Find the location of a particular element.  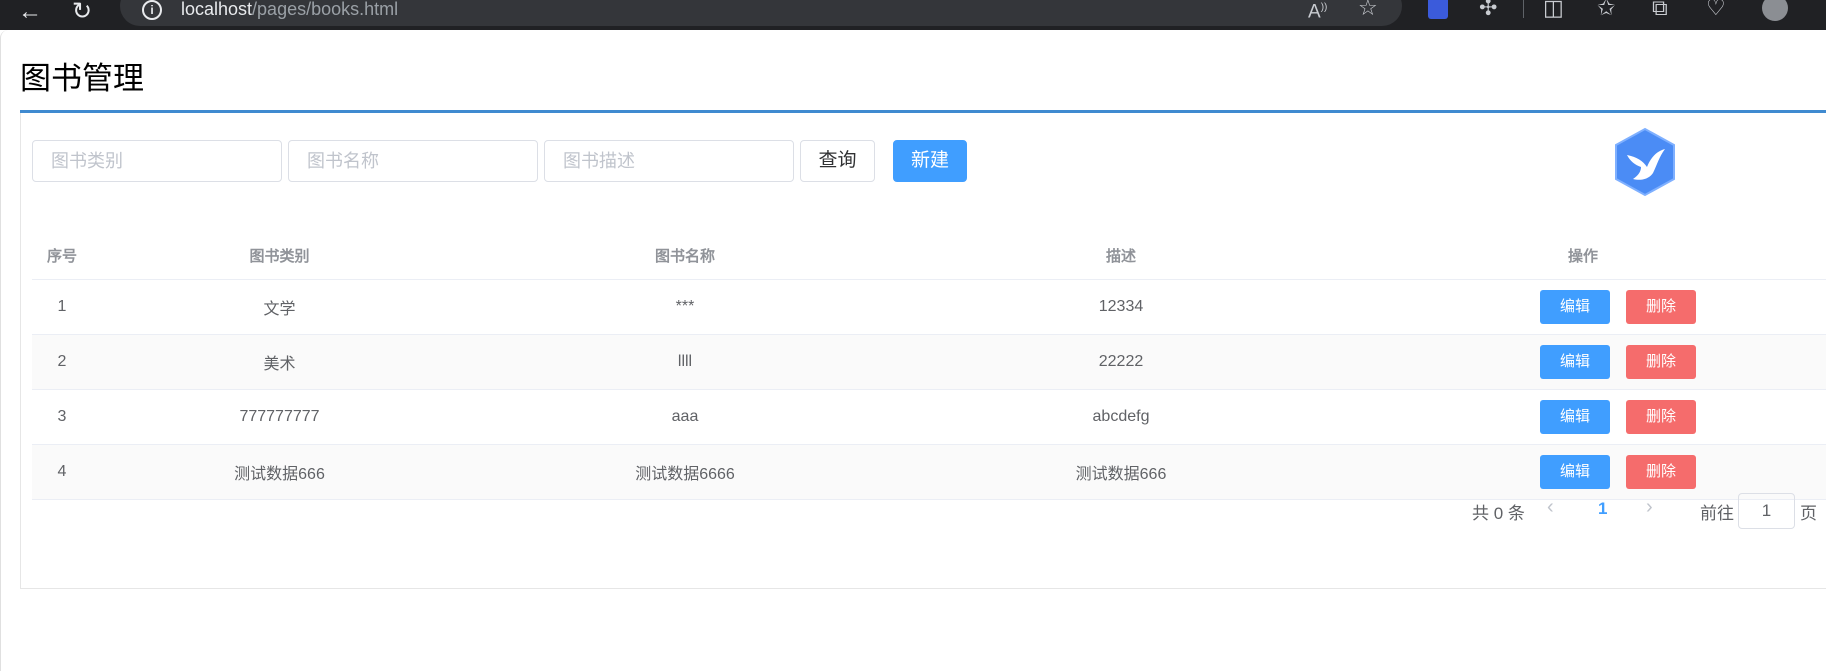

cell-index: 3 is located at coordinates (62, 416).